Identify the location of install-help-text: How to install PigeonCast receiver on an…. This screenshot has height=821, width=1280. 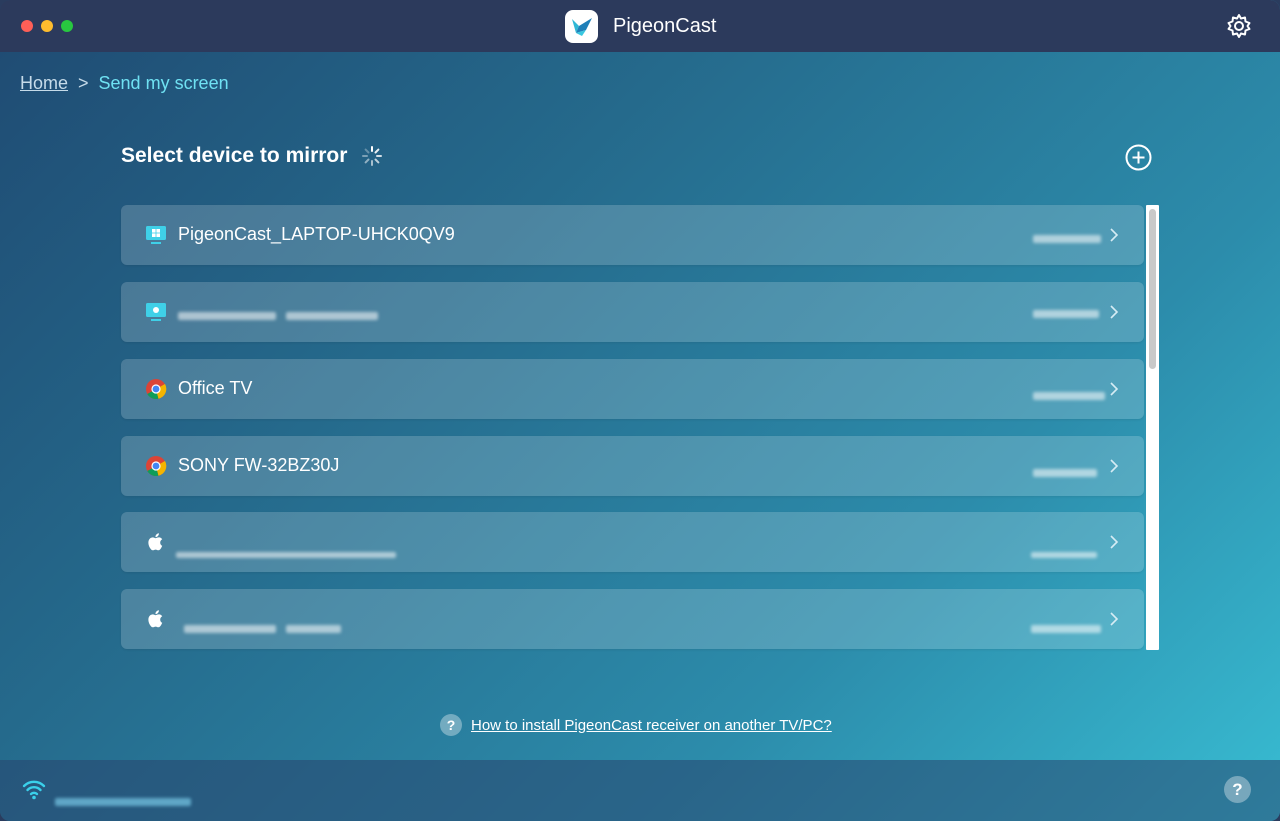
(651, 725).